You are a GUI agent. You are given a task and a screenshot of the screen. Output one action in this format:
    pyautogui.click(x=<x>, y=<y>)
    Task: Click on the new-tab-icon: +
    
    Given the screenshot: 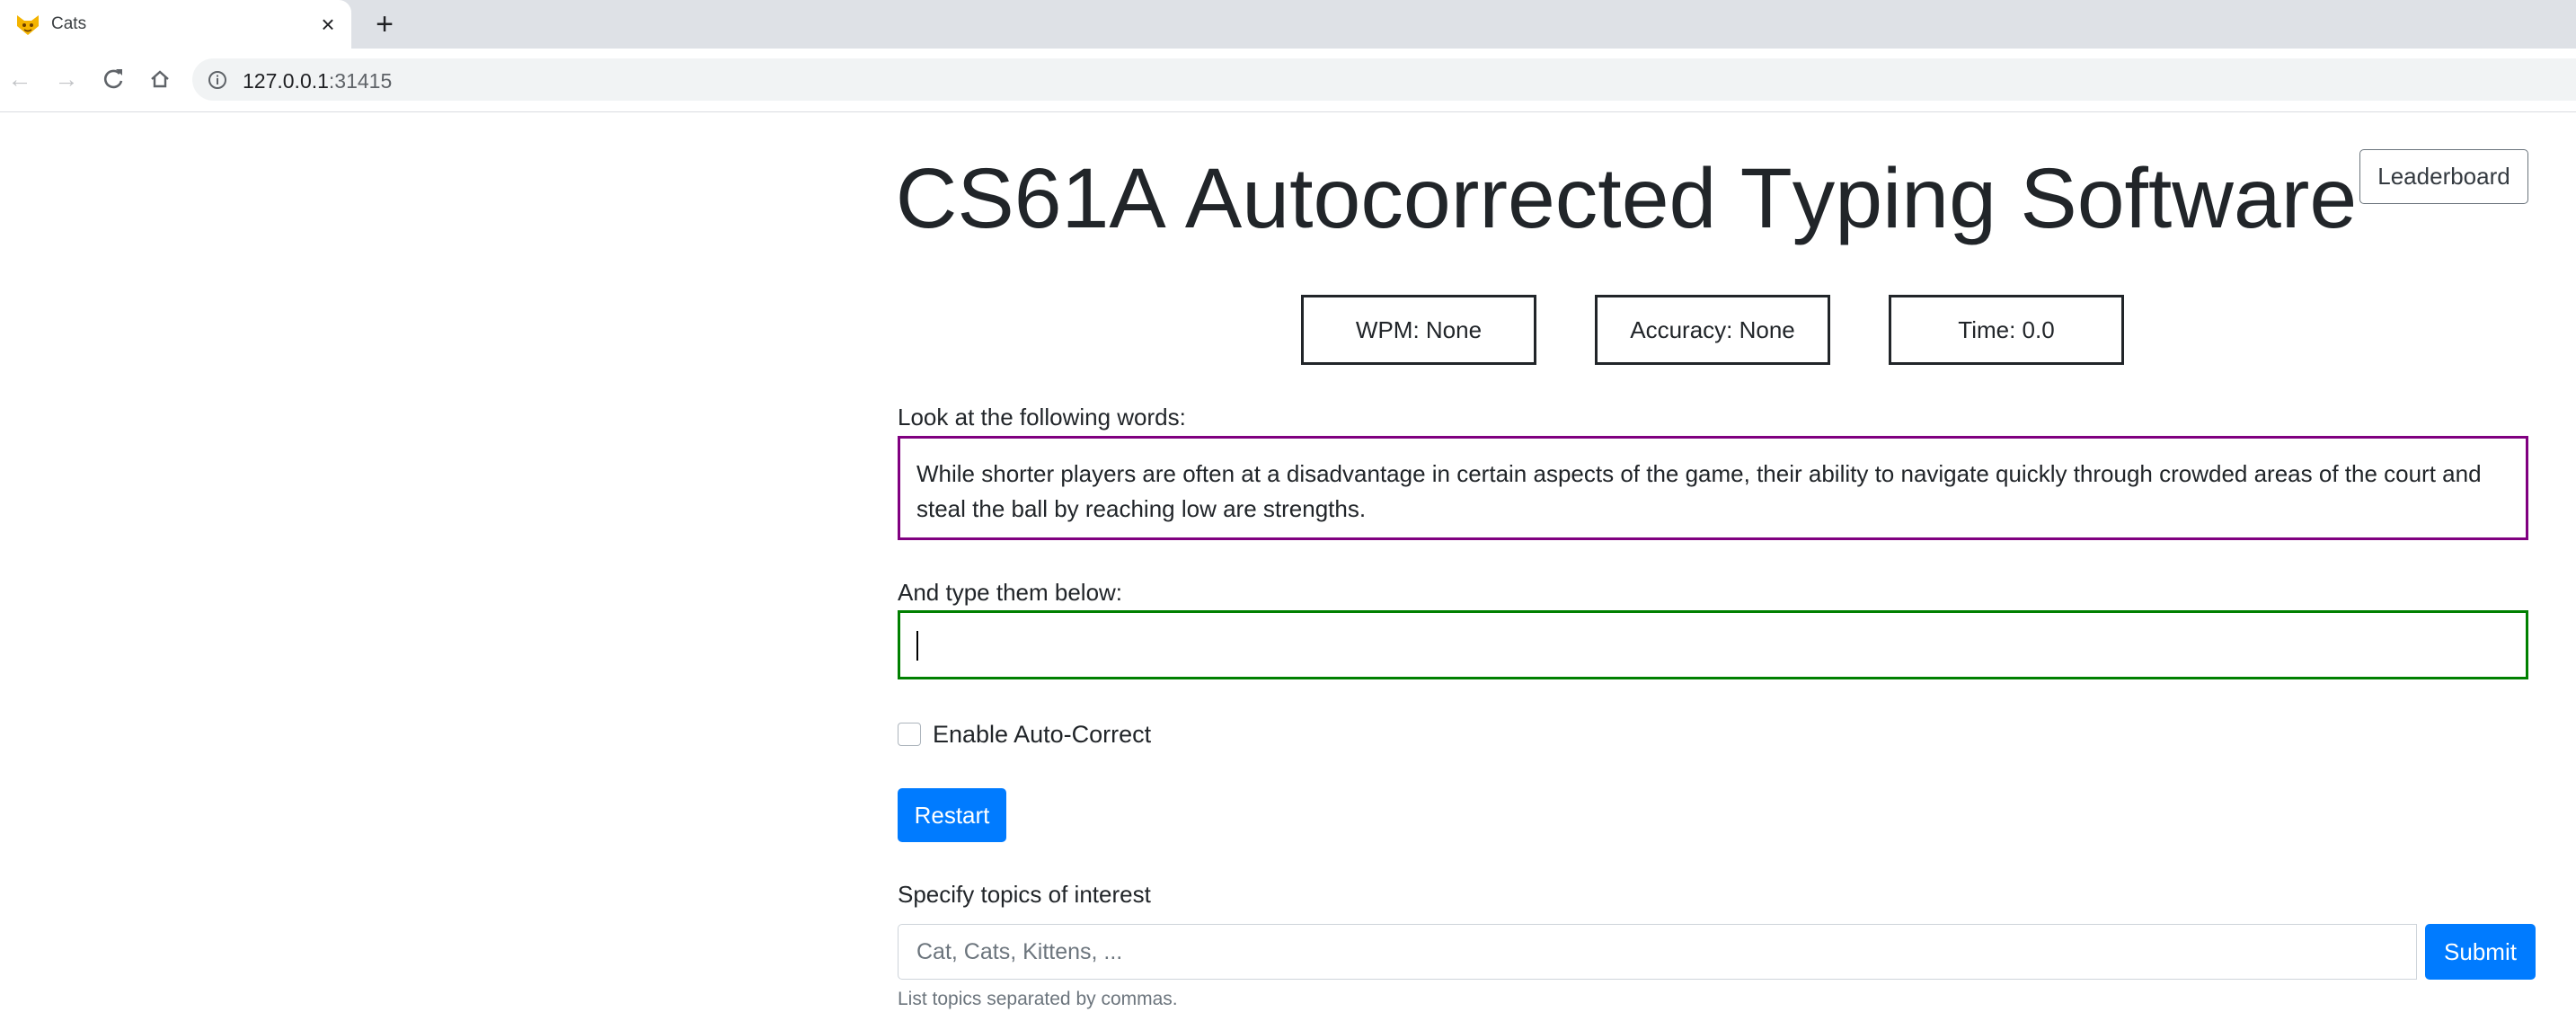 What is the action you would take?
    pyautogui.click(x=384, y=24)
    